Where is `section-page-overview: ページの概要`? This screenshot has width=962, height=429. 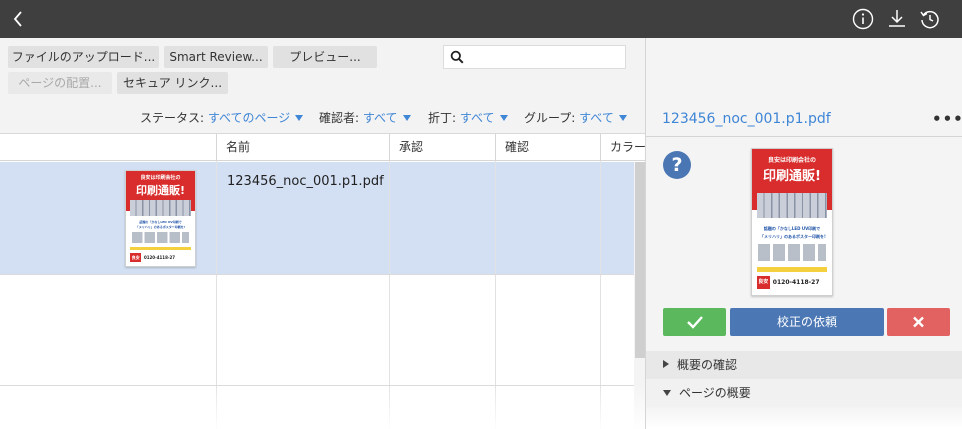
section-page-overview: ページの概要 is located at coordinates (804, 393).